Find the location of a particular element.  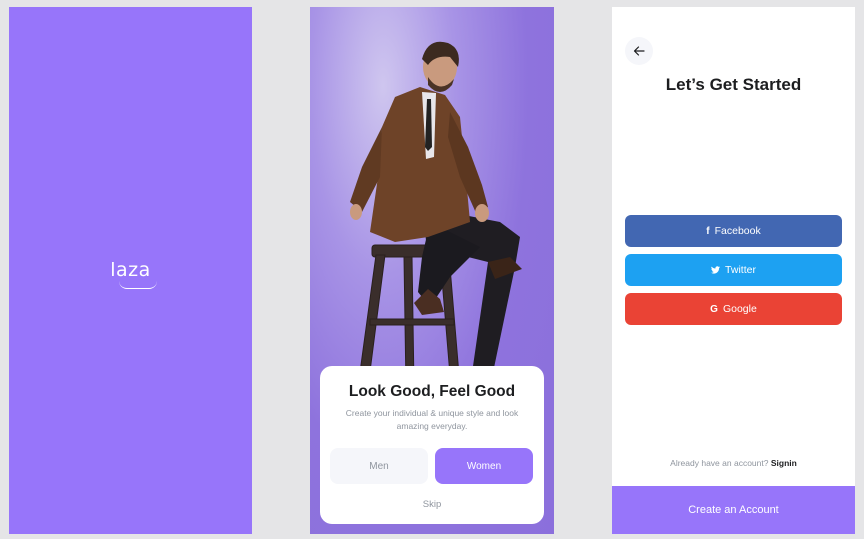

facebook-icon: f is located at coordinates (708, 231).